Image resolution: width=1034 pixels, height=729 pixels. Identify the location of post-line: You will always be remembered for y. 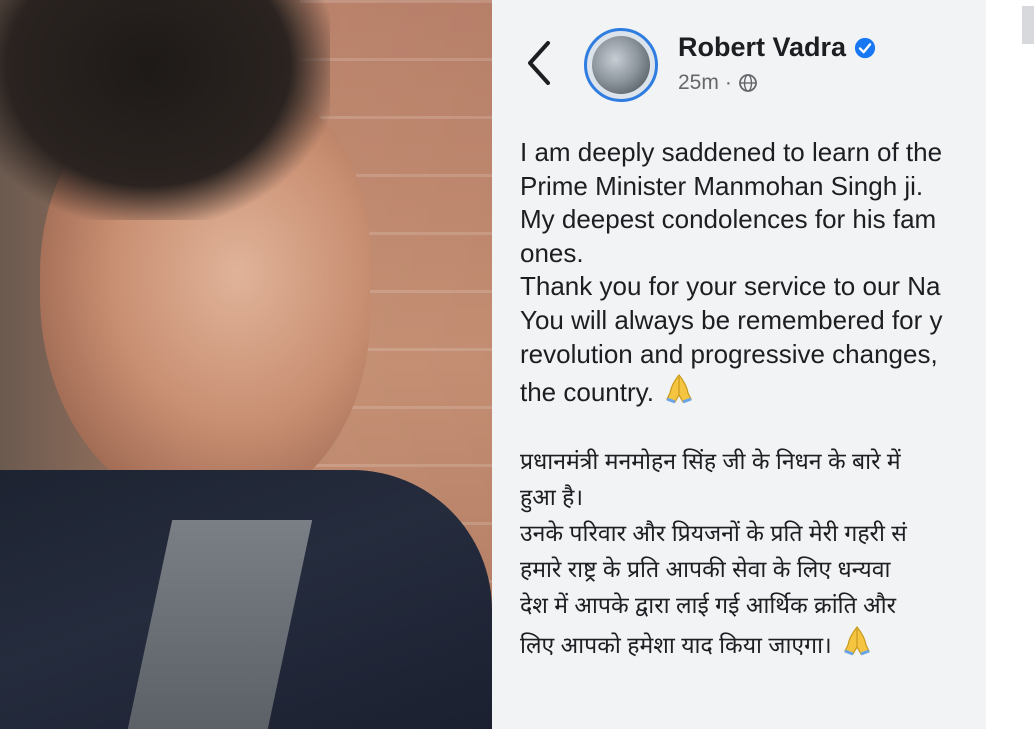
(731, 319).